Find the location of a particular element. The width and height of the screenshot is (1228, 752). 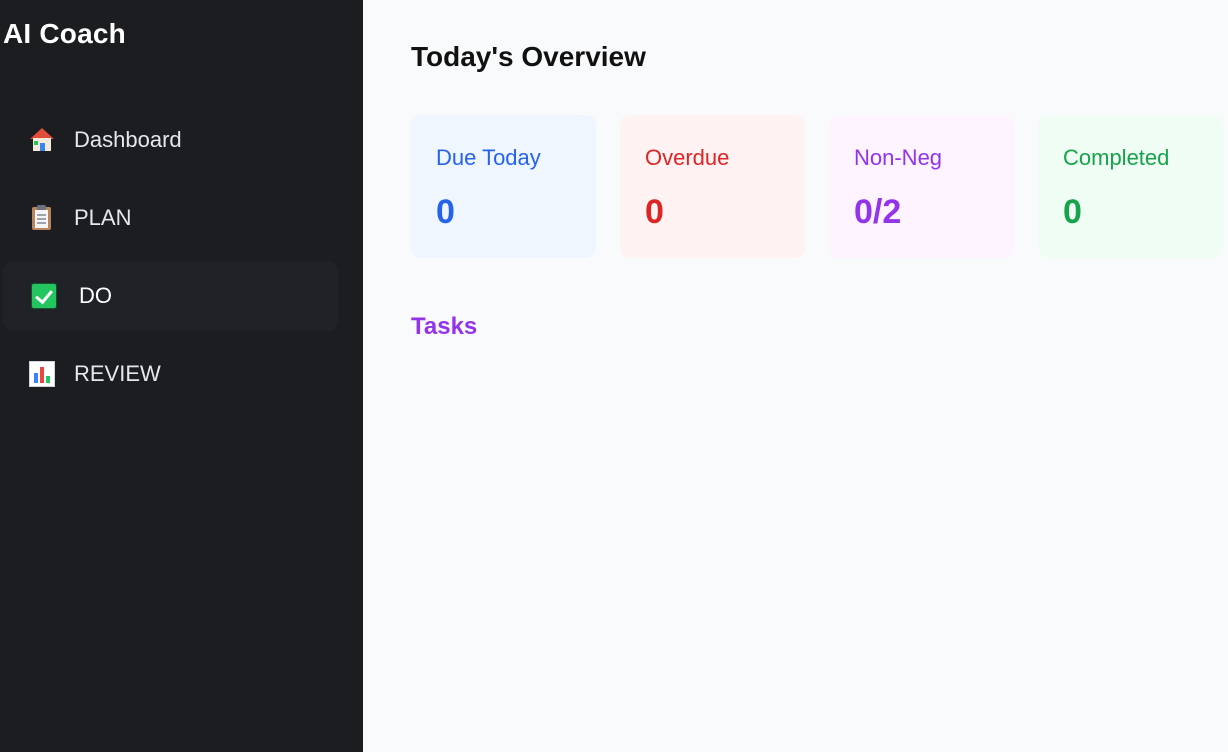

check-mark-icon is located at coordinates (44, 296).